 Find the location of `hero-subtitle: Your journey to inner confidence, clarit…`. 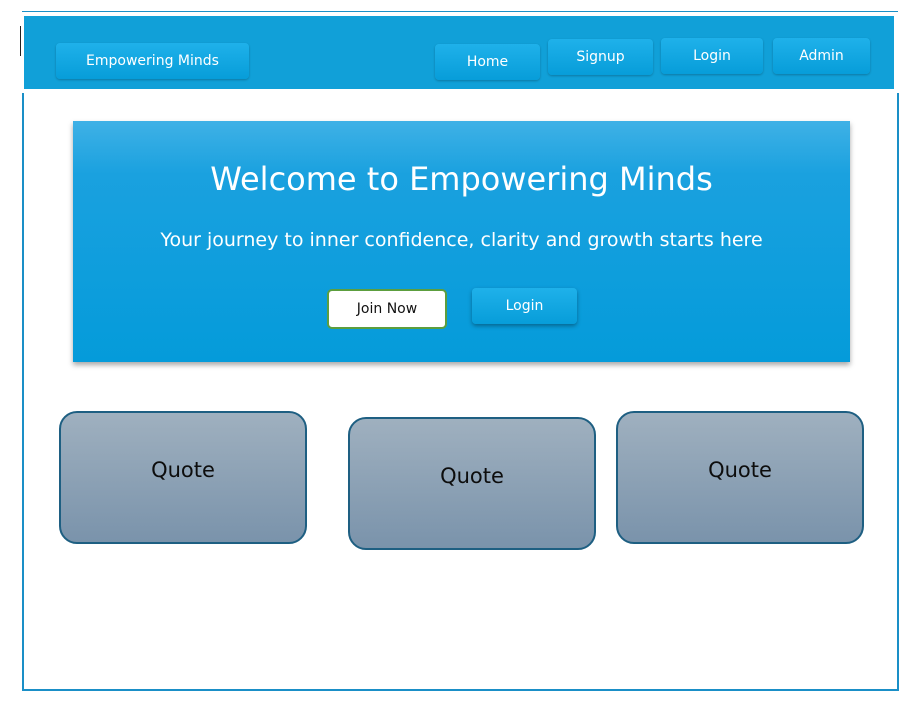

hero-subtitle: Your journey to inner confidence, clarit… is located at coordinates (461, 240).